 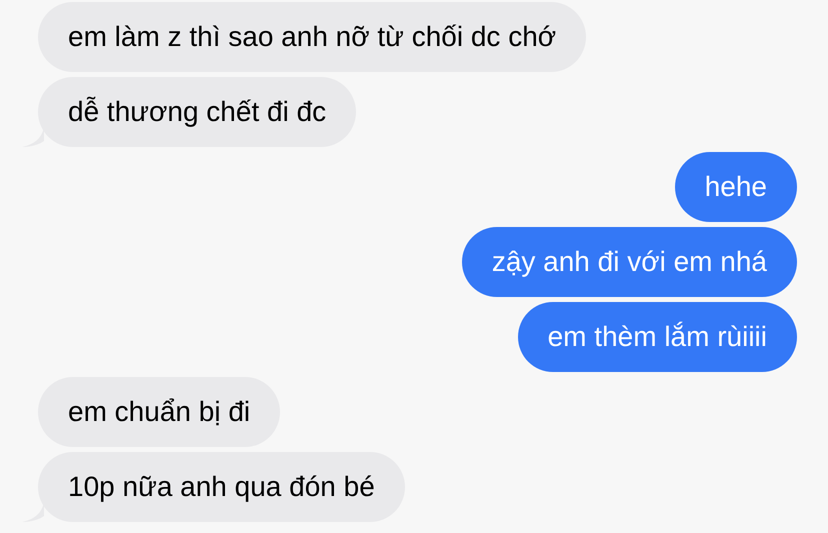 What do you see at coordinates (657, 337) in the screenshot?
I see `message-bubble: em thèm lắm rùiiii` at bounding box center [657, 337].